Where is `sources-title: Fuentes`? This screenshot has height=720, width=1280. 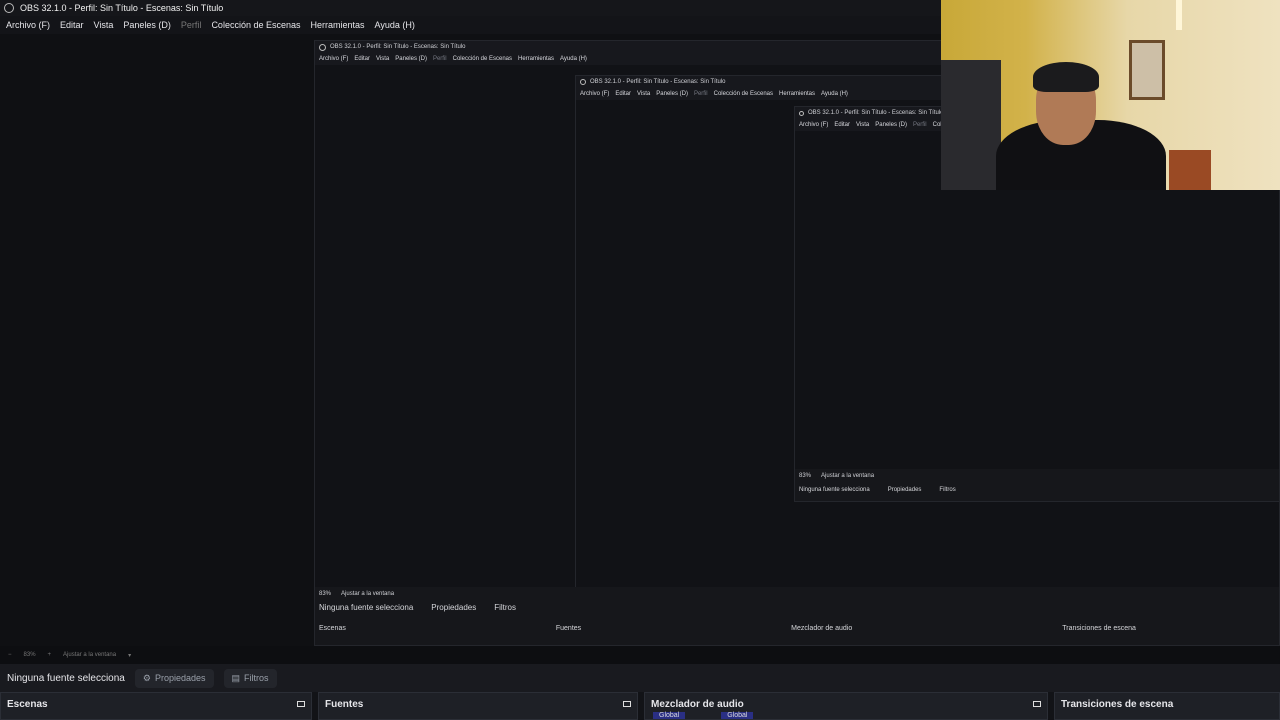 sources-title: Fuentes is located at coordinates (344, 704).